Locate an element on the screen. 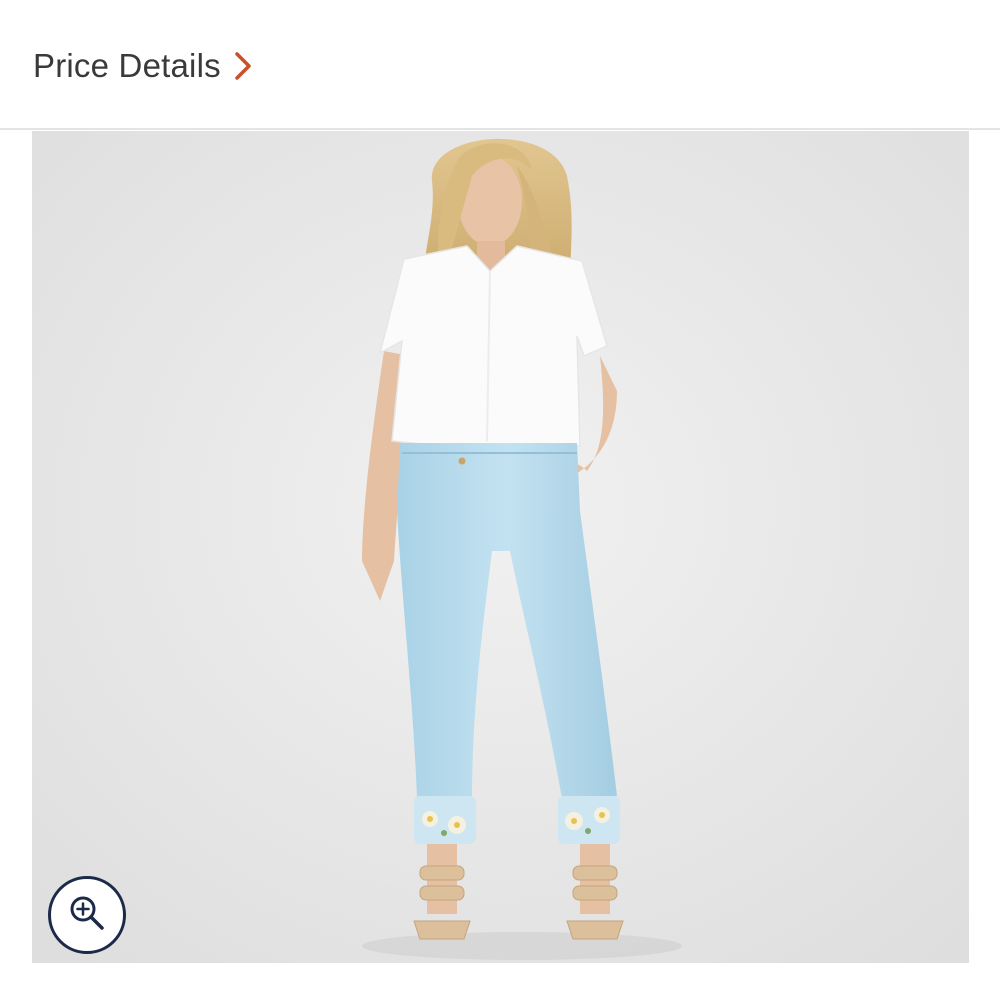 This screenshot has width=1000, height=1000. zoom-in-icon is located at coordinates (87, 915).